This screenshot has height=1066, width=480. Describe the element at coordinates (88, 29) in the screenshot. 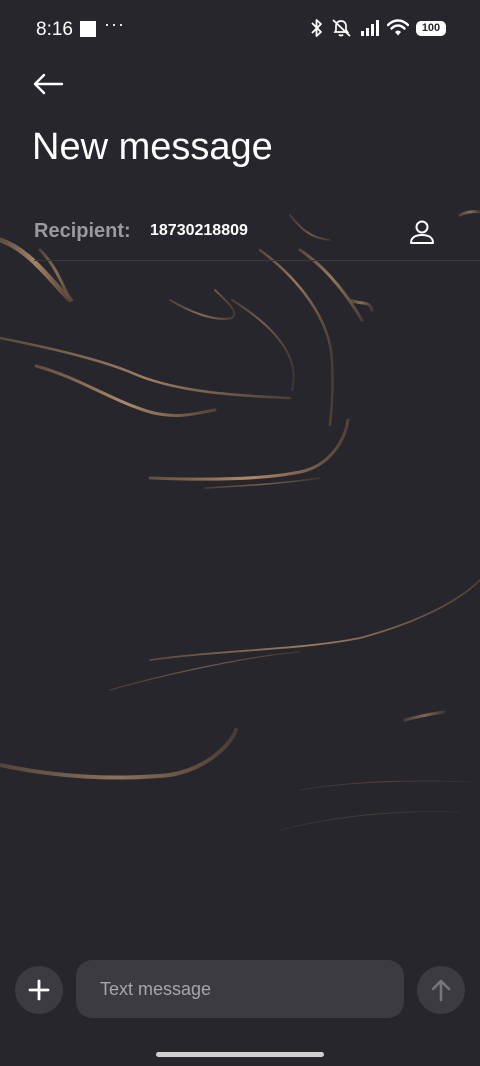

I see `notification-square-icon` at that location.